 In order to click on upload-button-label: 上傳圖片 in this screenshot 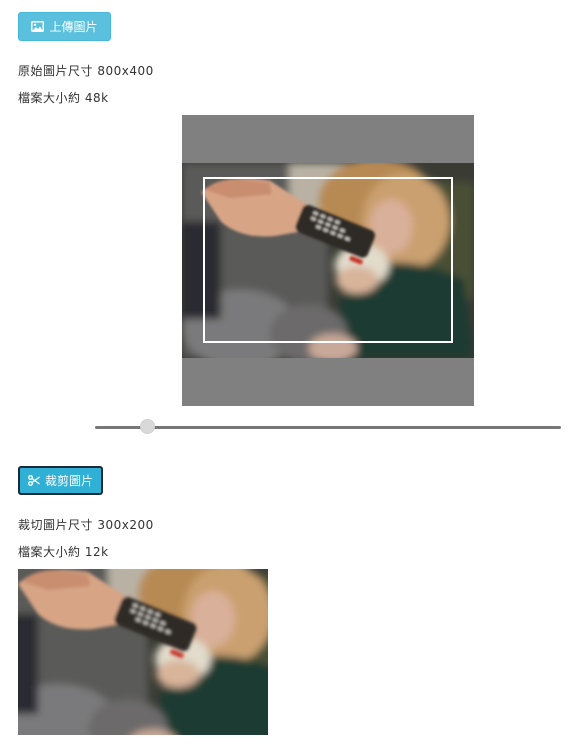, I will do `click(73, 27)`.